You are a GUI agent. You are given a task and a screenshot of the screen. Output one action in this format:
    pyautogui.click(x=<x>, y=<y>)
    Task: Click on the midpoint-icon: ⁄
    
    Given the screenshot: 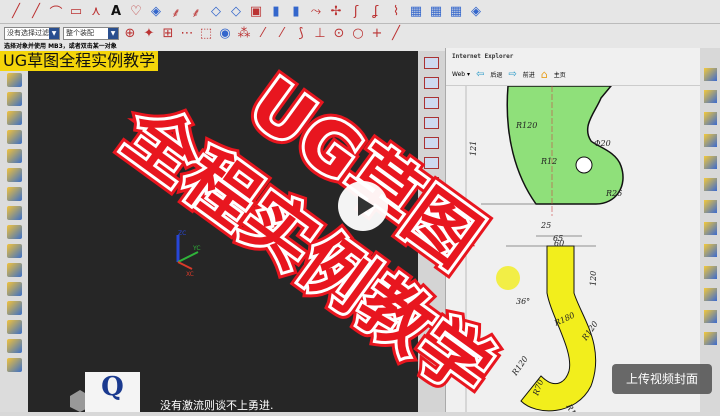 What is the action you would take?
    pyautogui.click(x=282, y=33)
    